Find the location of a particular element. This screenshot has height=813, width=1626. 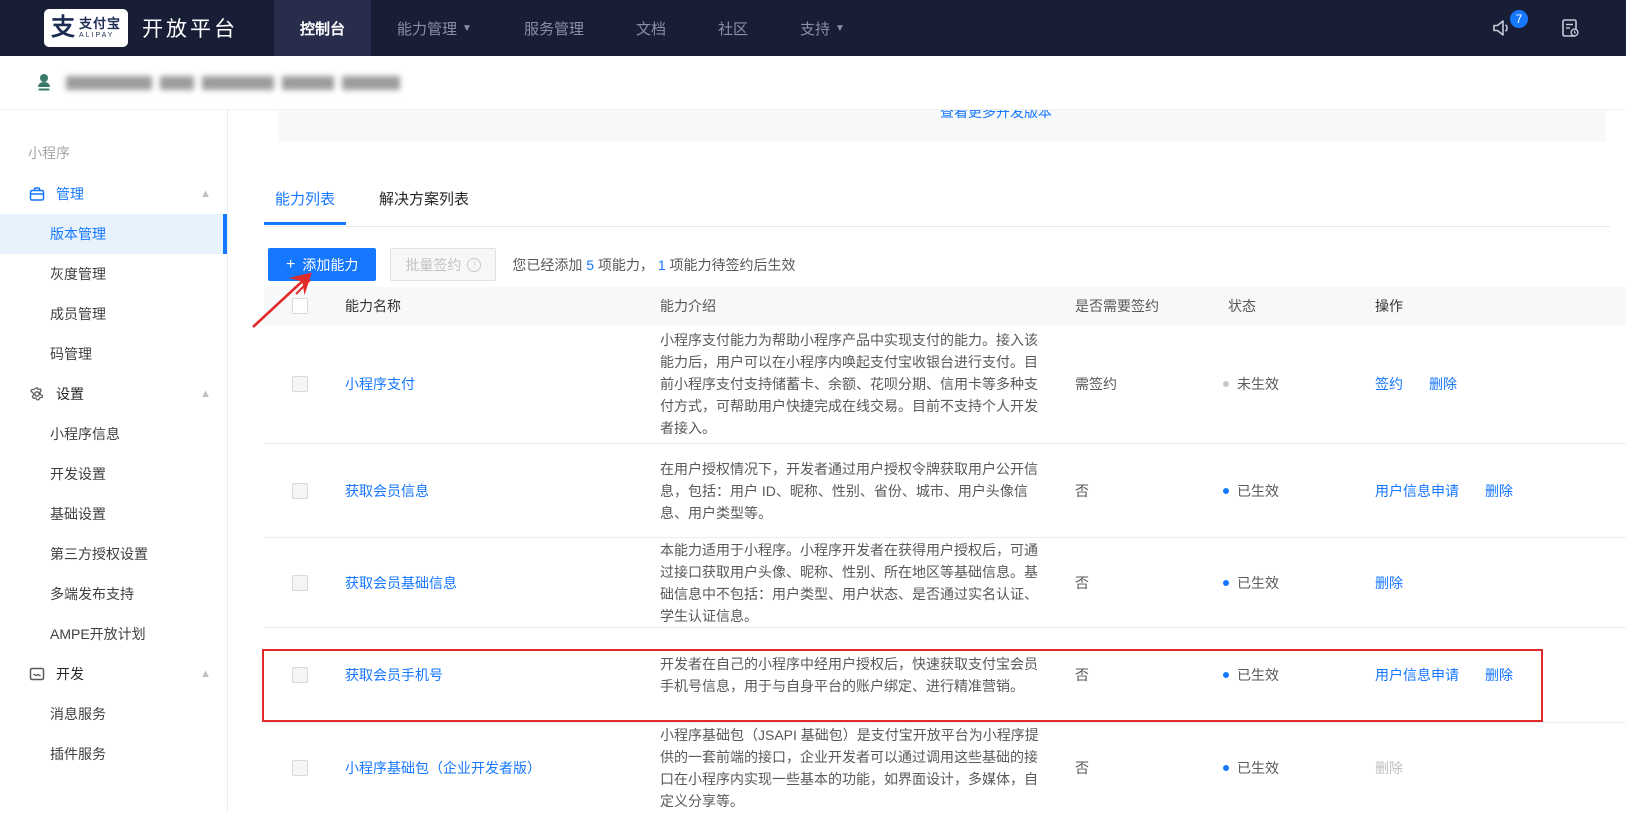

pending-count: 1 is located at coordinates (661, 264).